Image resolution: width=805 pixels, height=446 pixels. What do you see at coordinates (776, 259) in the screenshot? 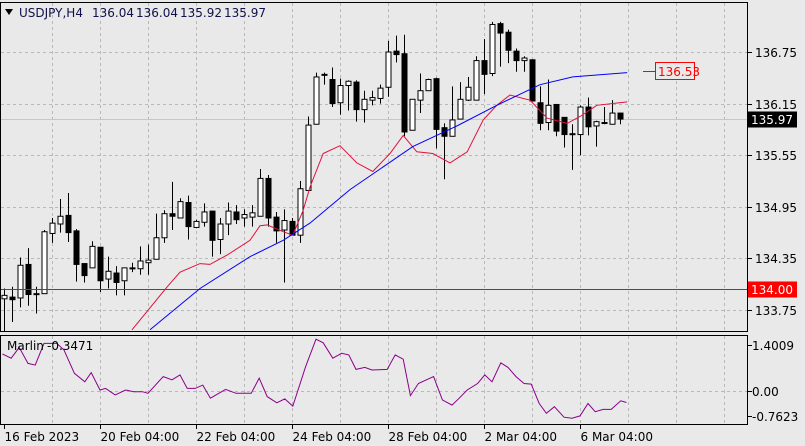
I see `y-tick-label: 134.35` at bounding box center [776, 259].